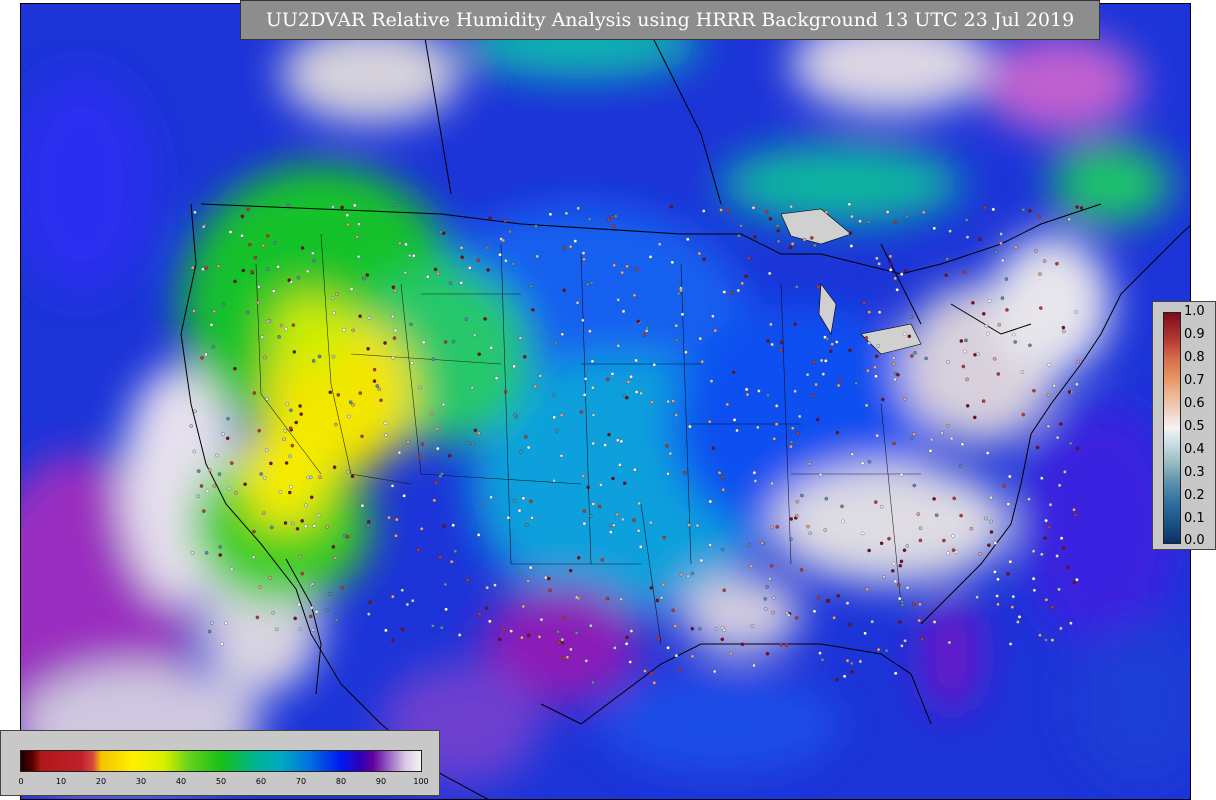 The image size is (1216, 800). Describe the element at coordinates (141, 781) in the screenshot. I see `rh-tick: 30` at that location.